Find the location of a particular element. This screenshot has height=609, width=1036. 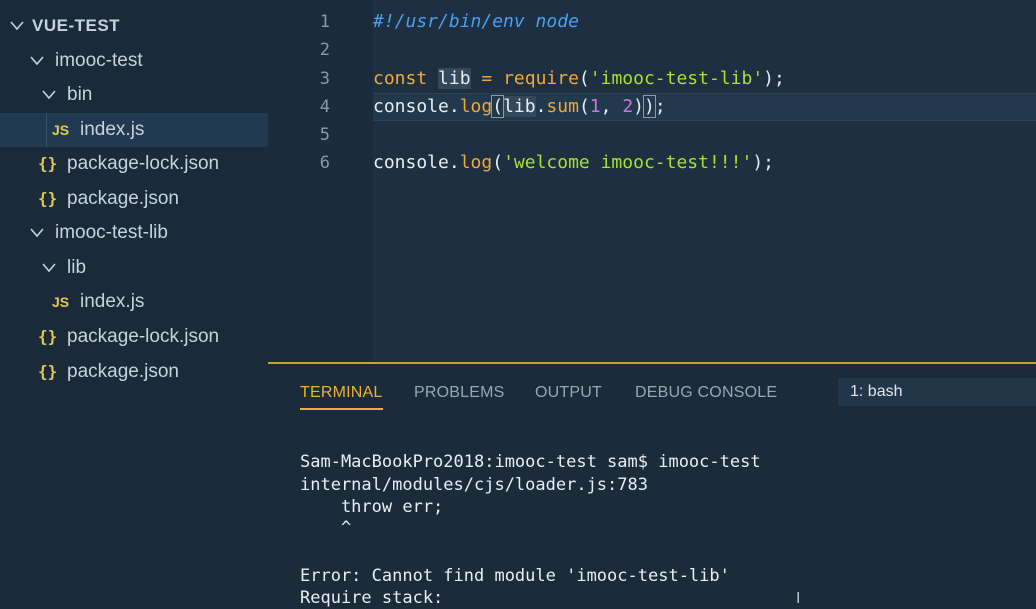

string-token: 'welcome imooc-test!!!' is located at coordinates (628, 162).